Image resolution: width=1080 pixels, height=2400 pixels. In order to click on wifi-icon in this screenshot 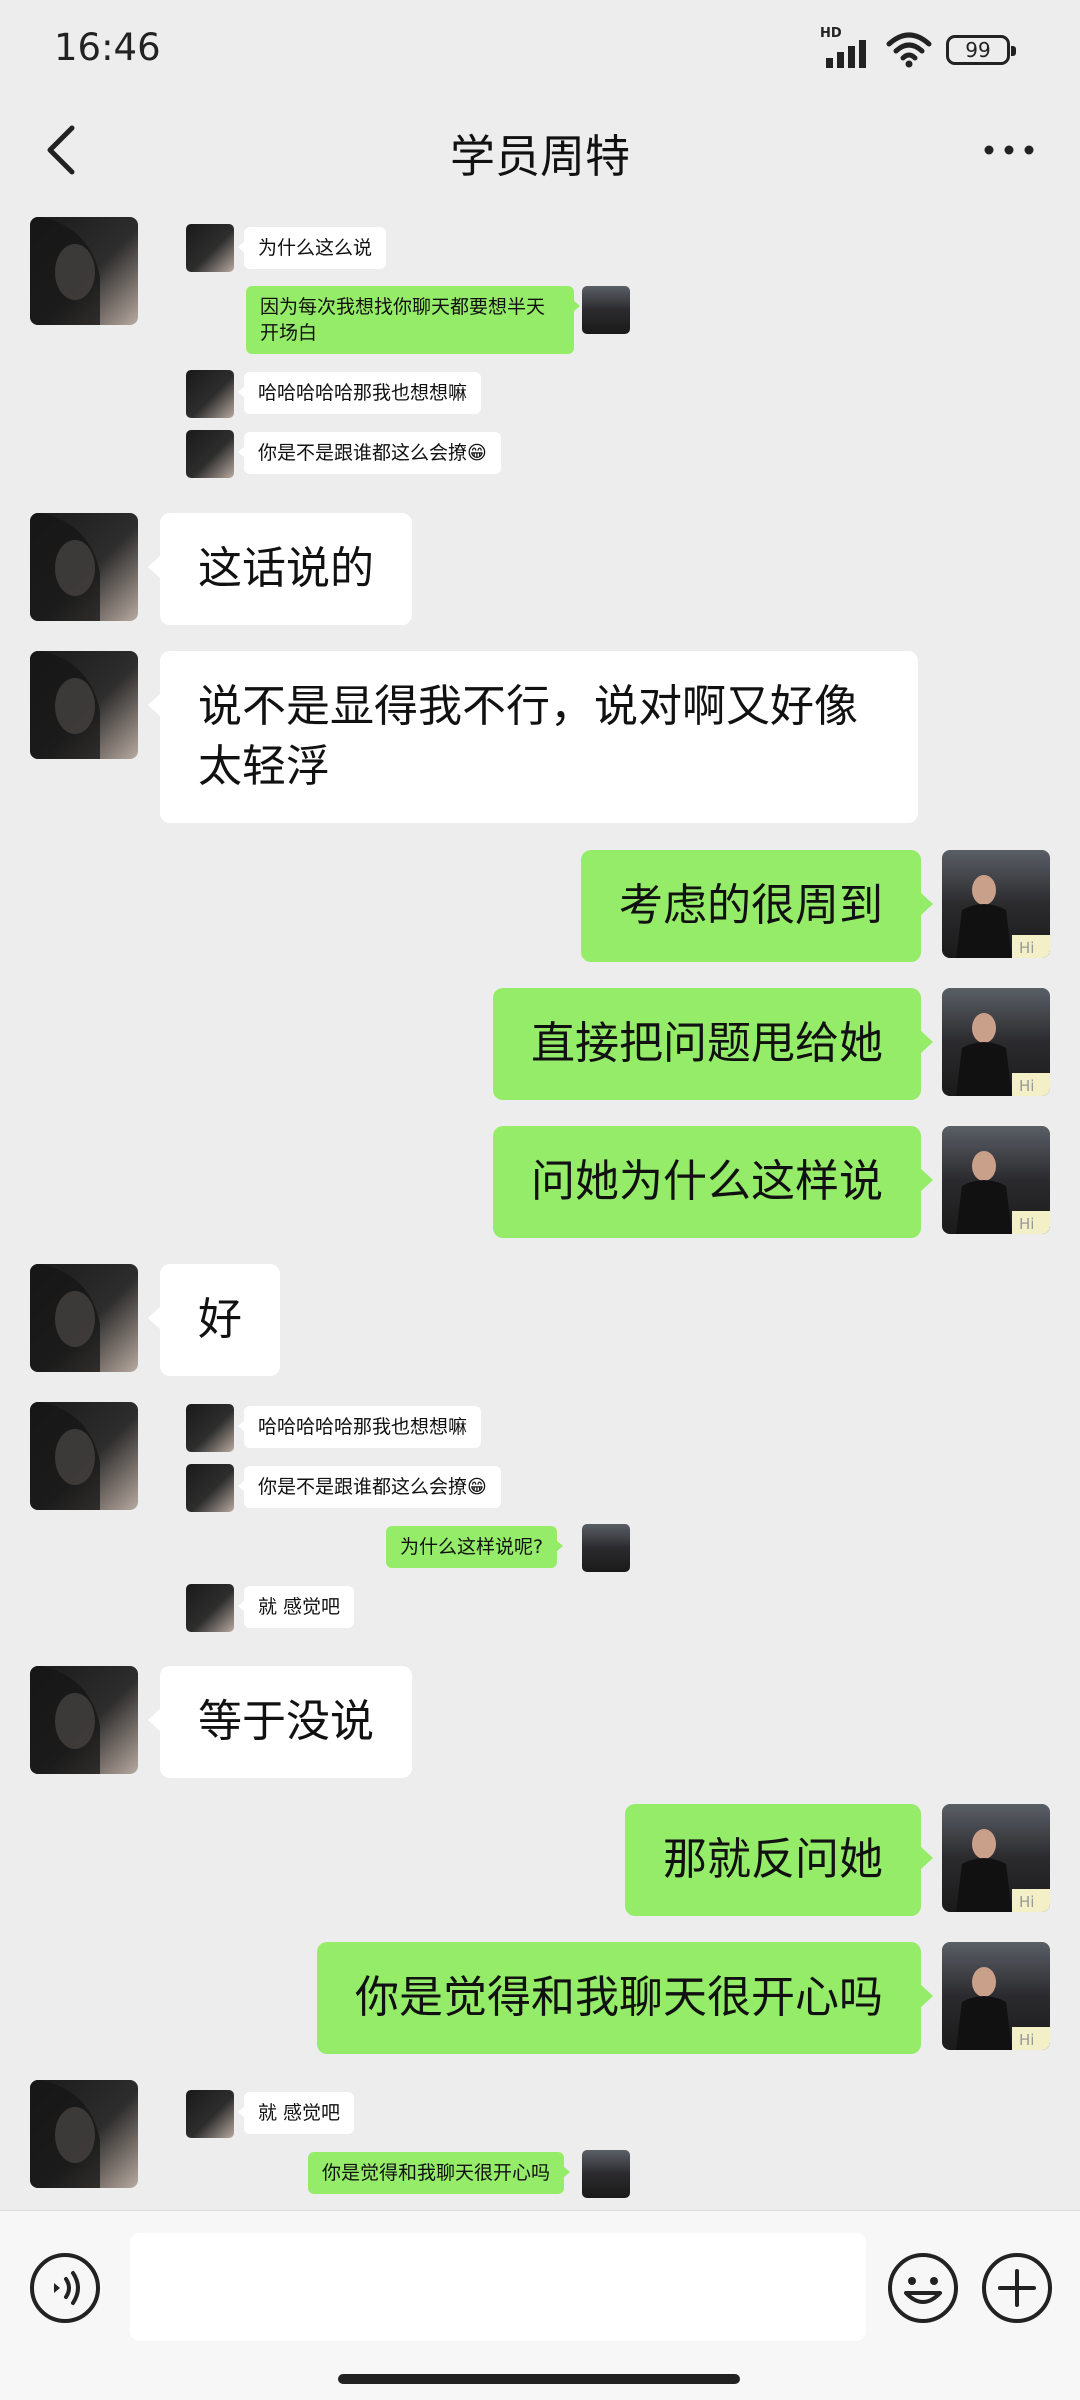, I will do `click(909, 50)`.